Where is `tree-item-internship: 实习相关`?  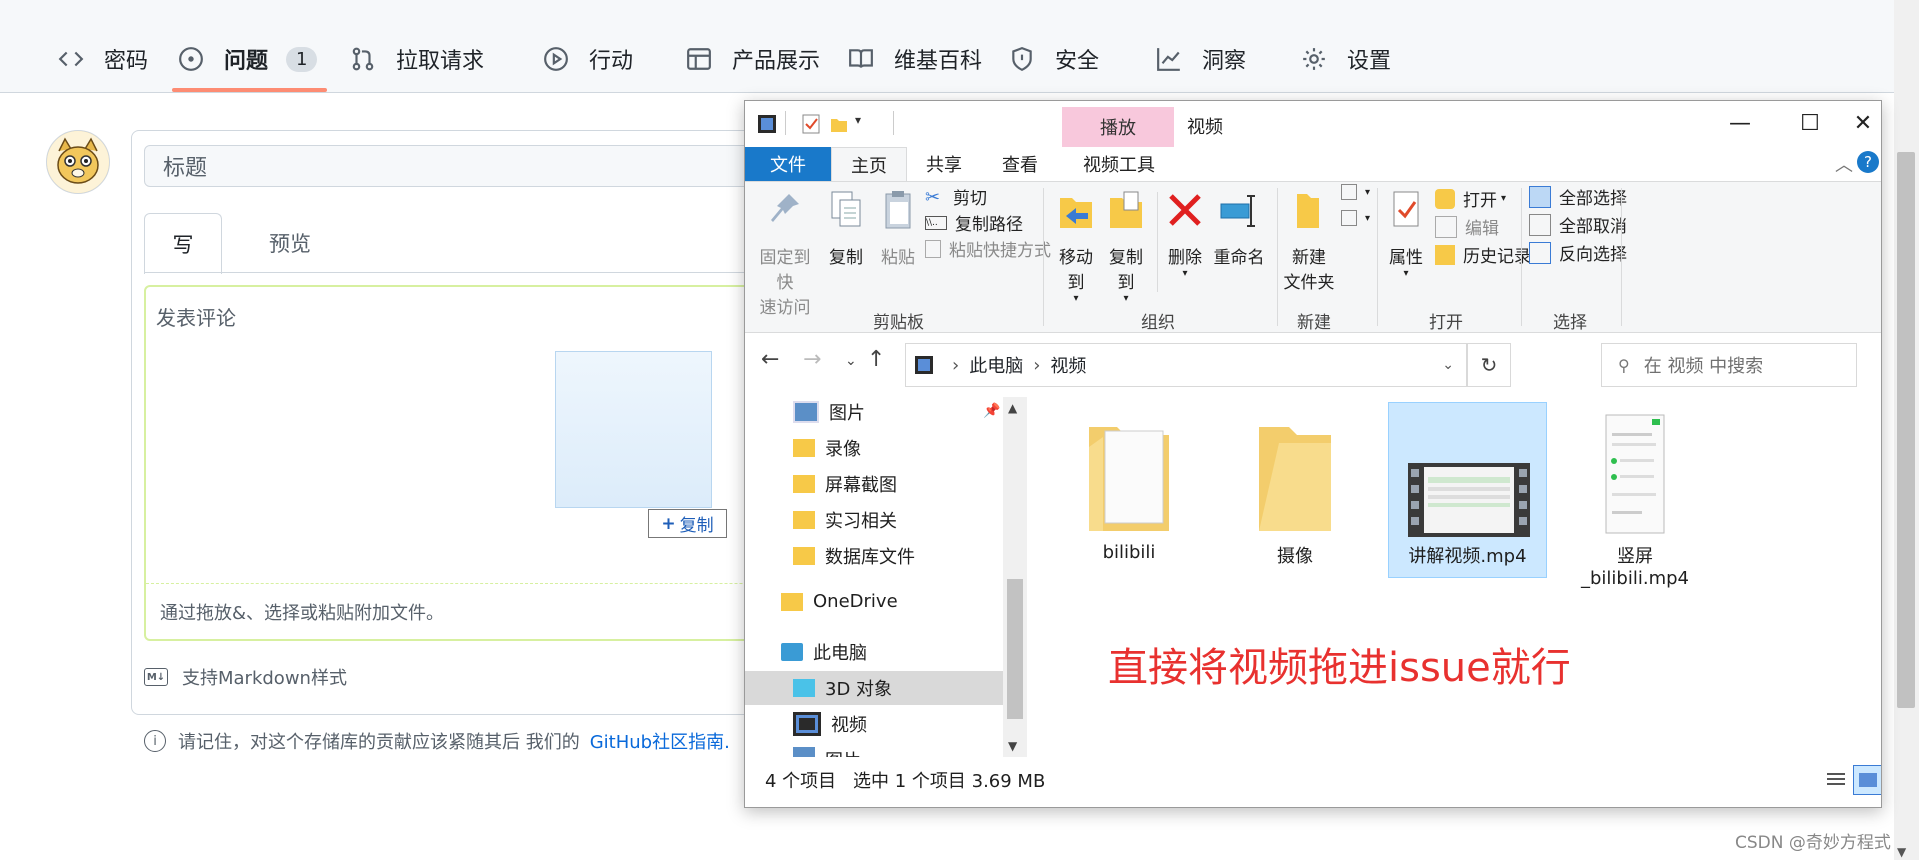
tree-item-internship: 实习相关 is located at coordinates (845, 520).